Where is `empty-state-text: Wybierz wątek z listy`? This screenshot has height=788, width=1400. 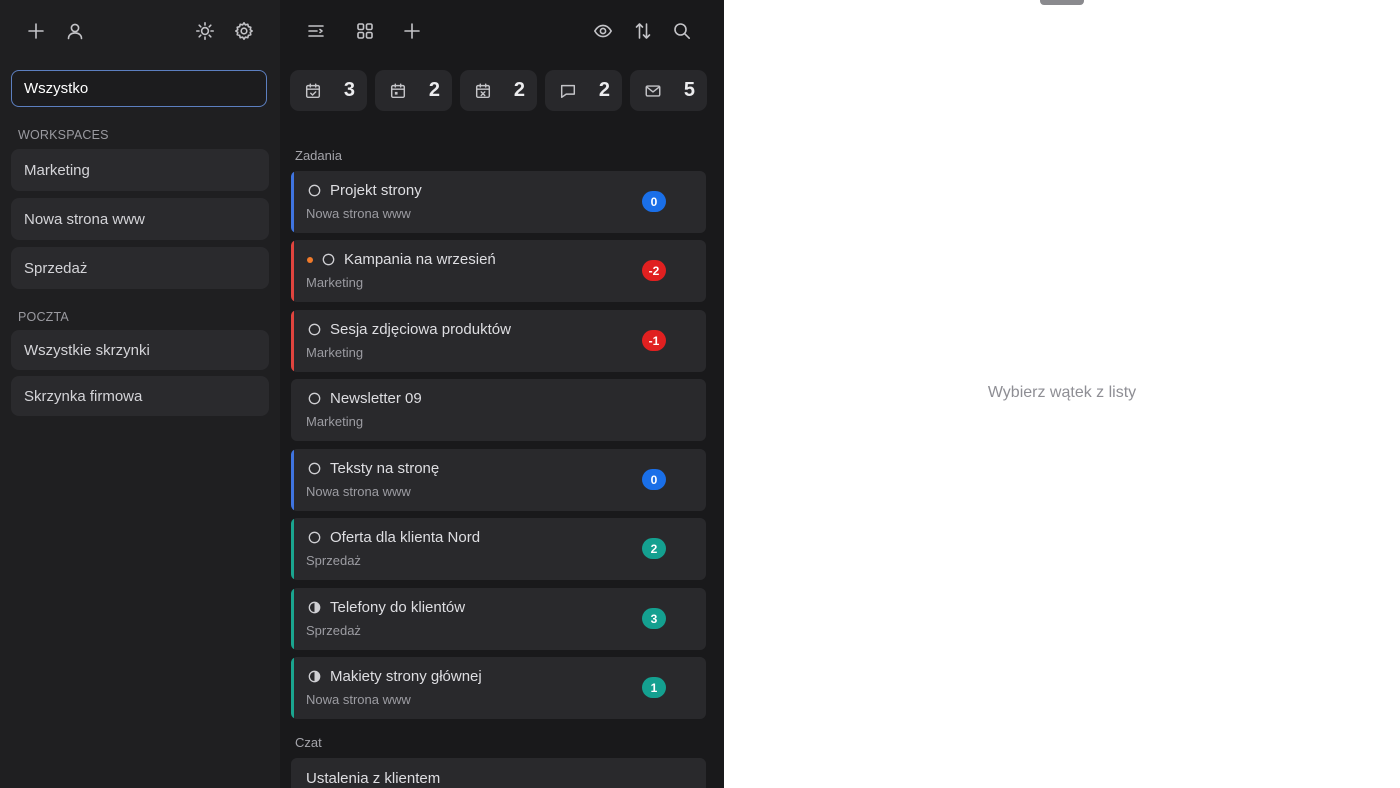 empty-state-text: Wybierz wątek z listy is located at coordinates (1062, 392).